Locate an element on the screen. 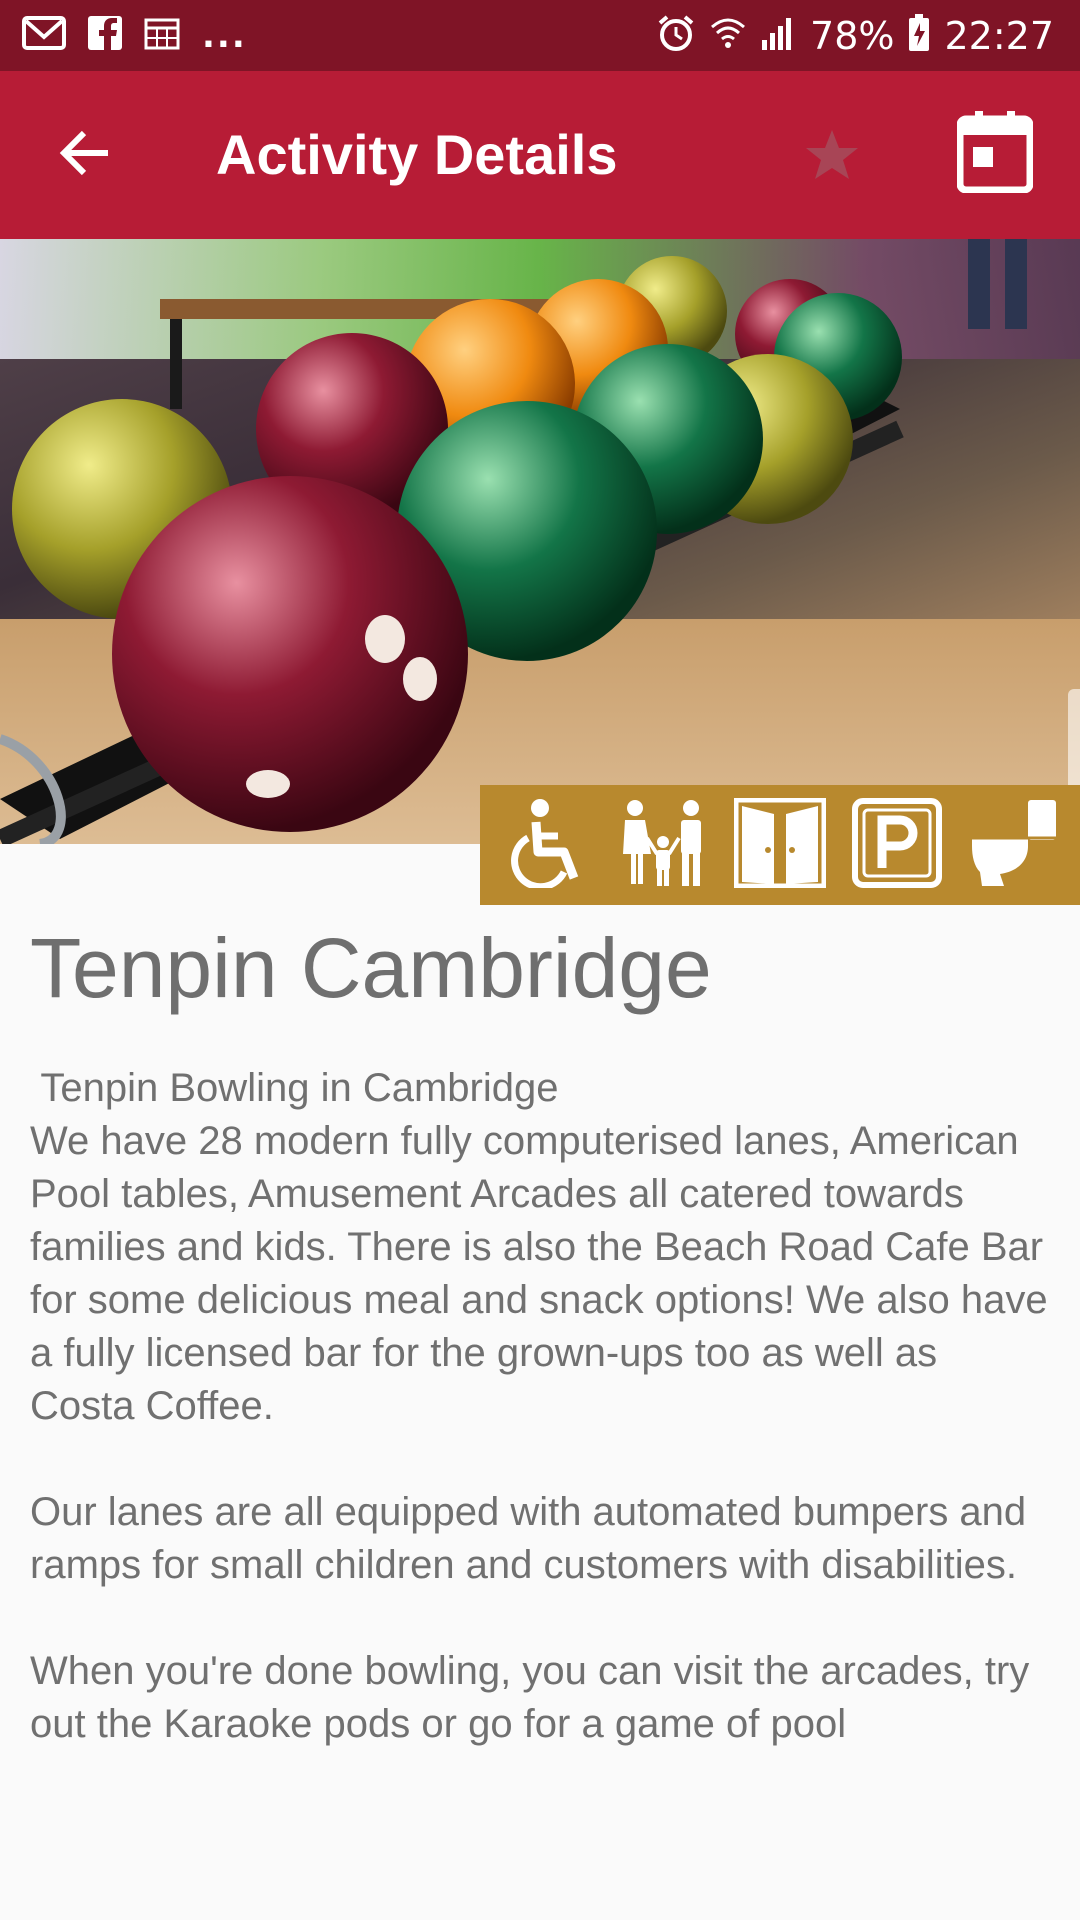 This screenshot has width=1080, height=1920. wifi-icon is located at coordinates (728, 35).